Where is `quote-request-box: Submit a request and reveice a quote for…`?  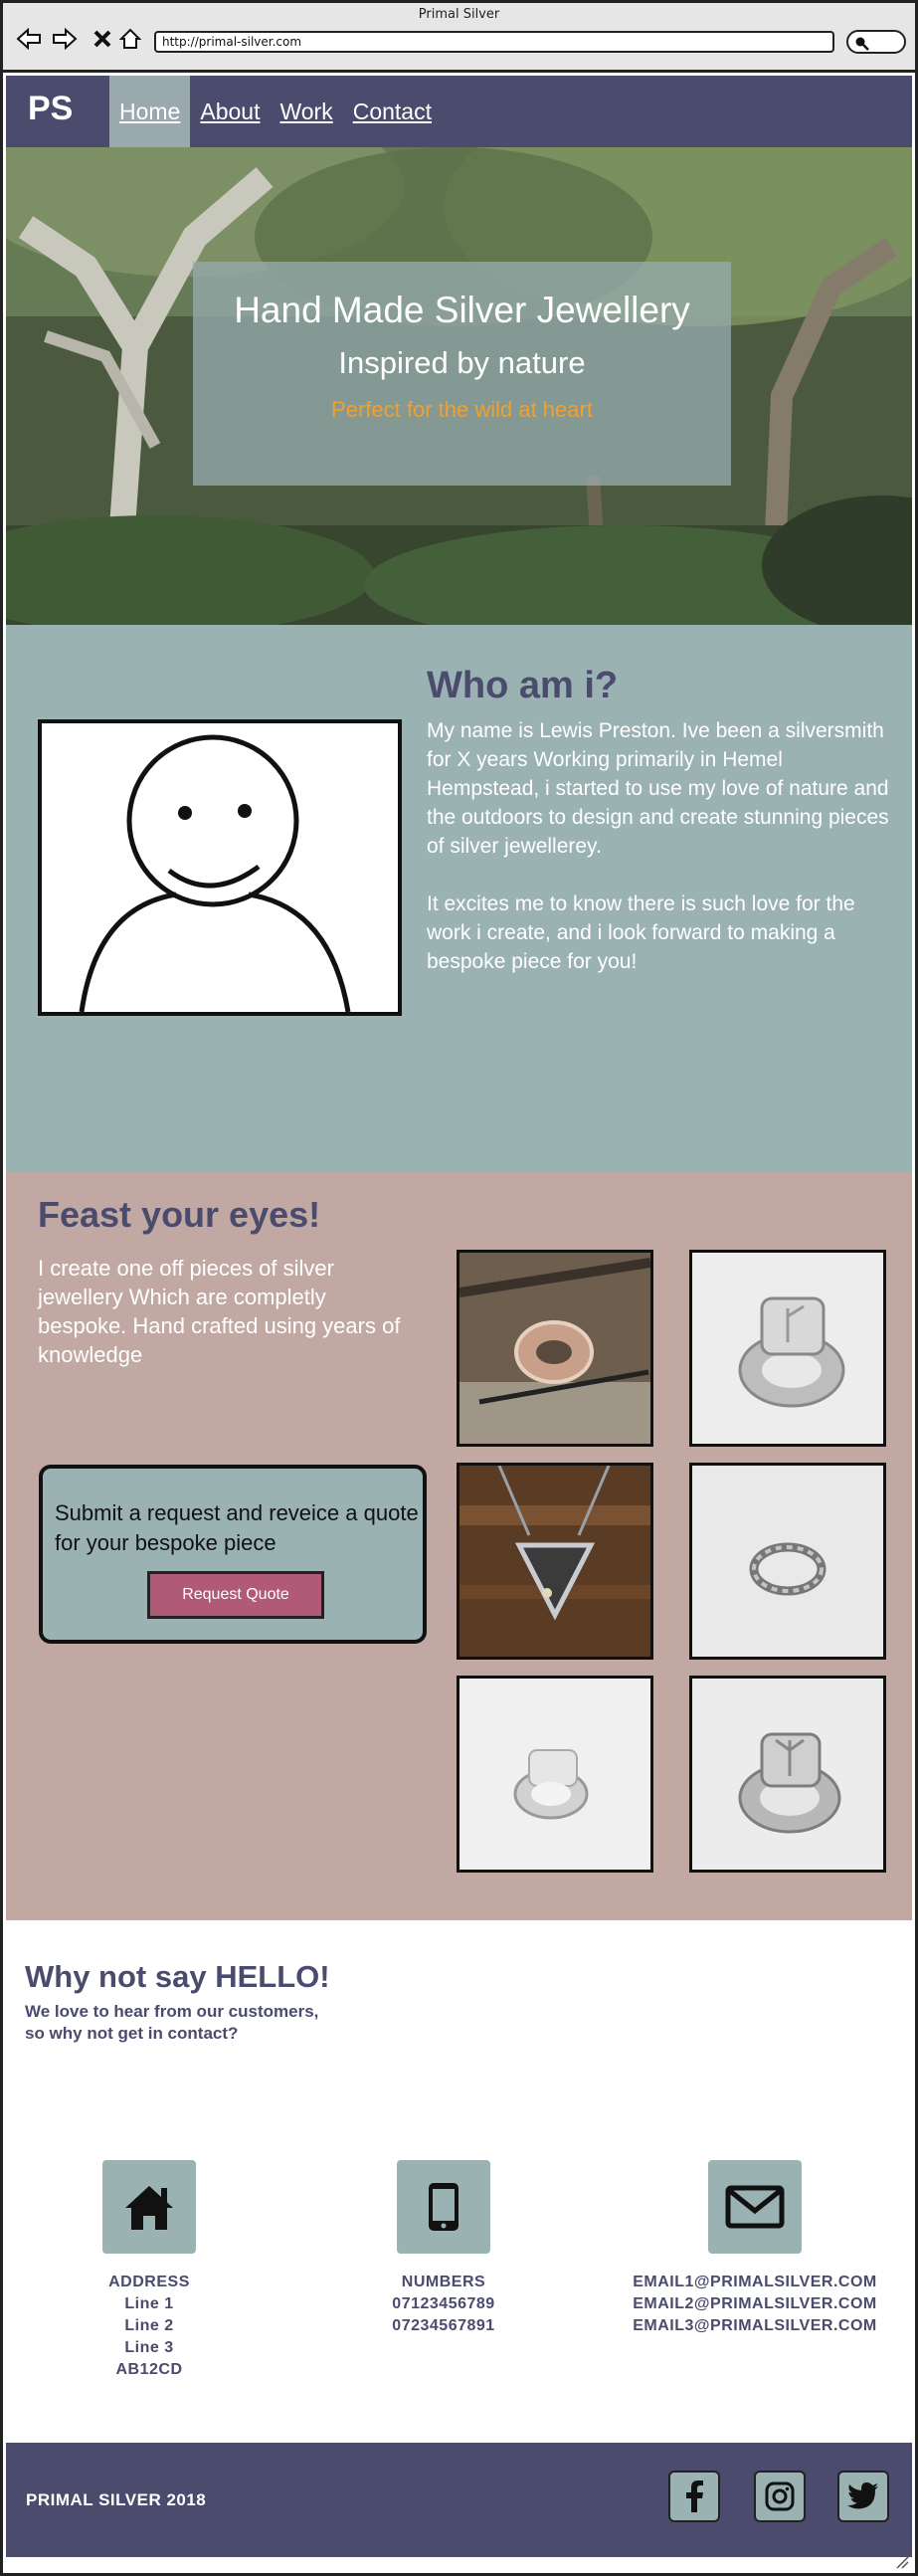
quote-request-box: Submit a request and reveice a quote for… is located at coordinates (233, 1554).